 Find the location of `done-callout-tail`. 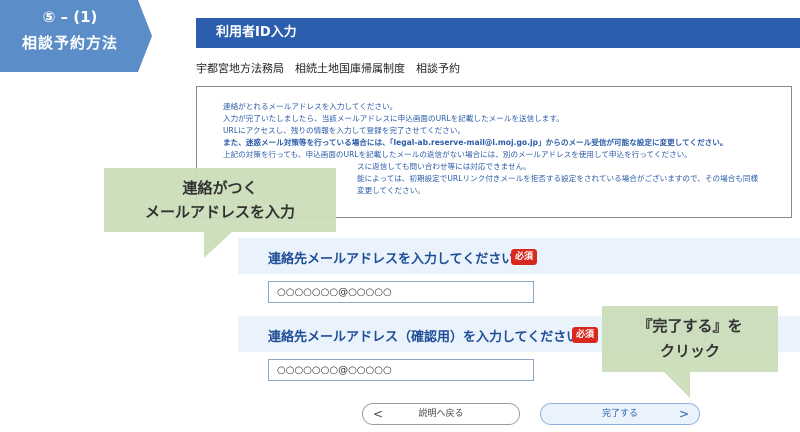

done-callout-tail is located at coordinates (677, 385).